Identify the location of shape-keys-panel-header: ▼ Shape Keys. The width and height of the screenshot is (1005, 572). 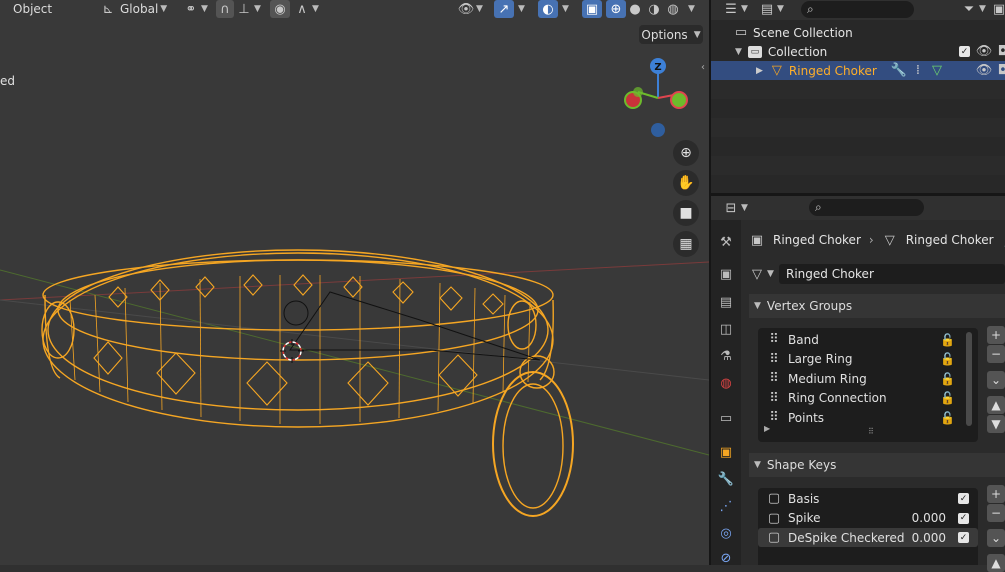
(877, 465).